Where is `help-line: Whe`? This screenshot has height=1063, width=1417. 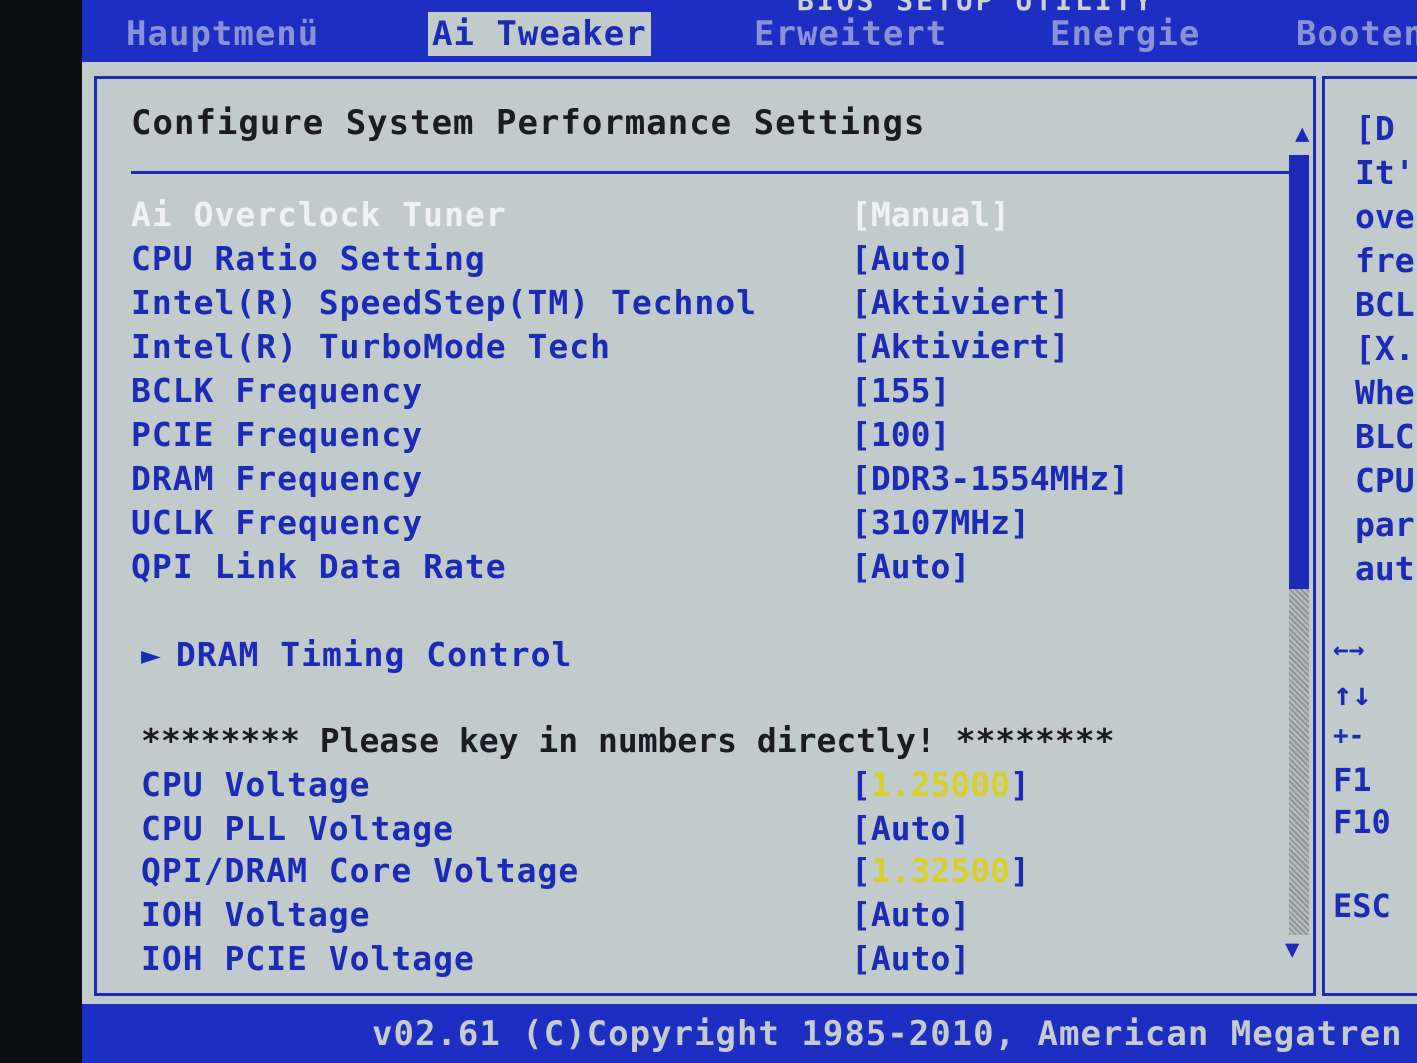 help-line: Whe is located at coordinates (1385, 392).